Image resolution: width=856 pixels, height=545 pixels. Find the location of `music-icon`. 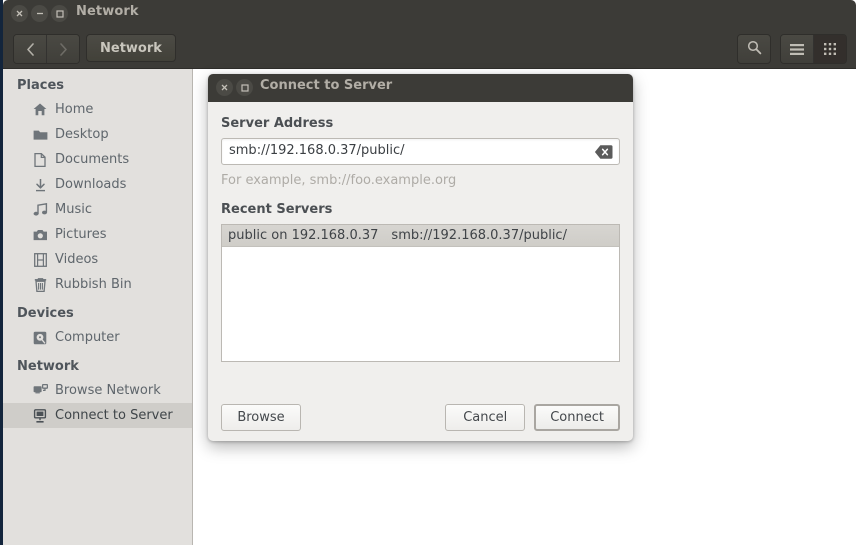

music-icon is located at coordinates (40, 210).